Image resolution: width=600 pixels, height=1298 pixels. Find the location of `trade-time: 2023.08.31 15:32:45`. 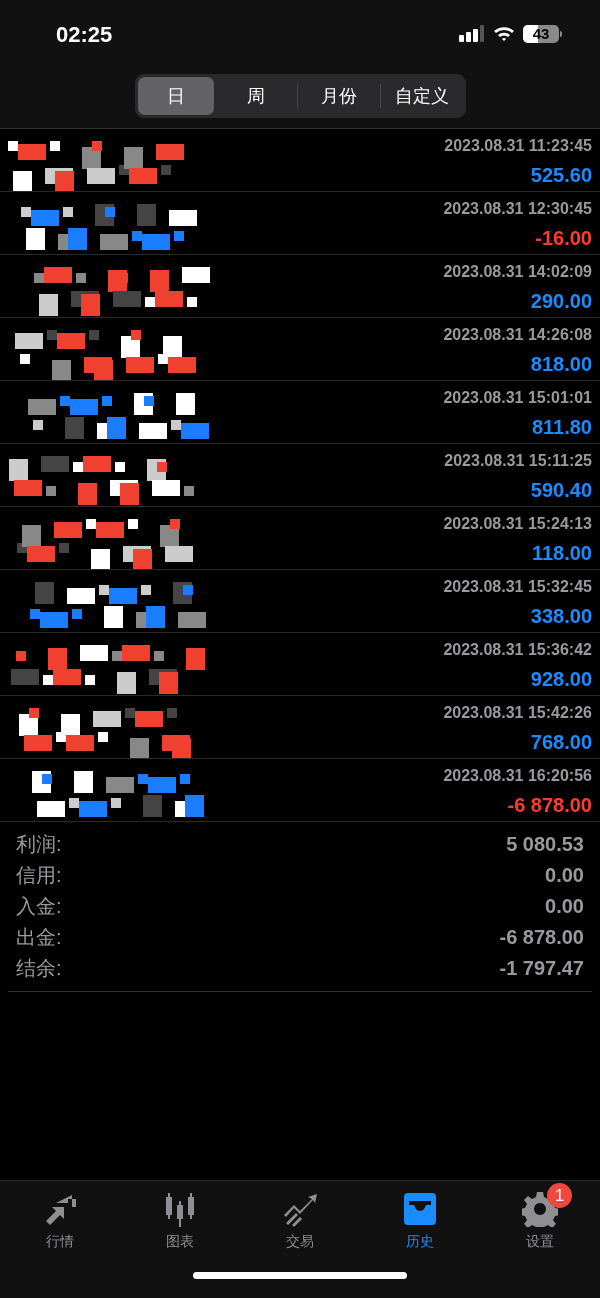

trade-time: 2023.08.31 15:32:45 is located at coordinates (517, 587).